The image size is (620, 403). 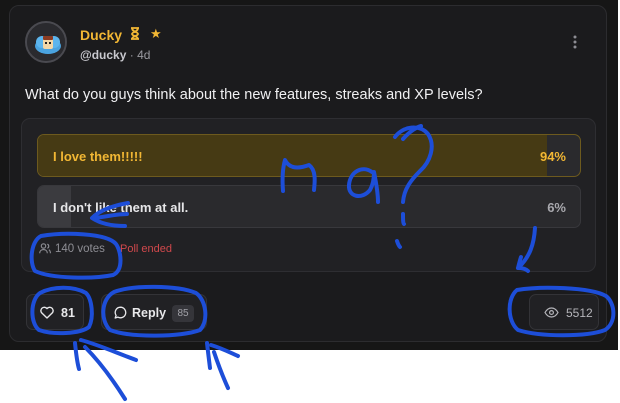 What do you see at coordinates (68, 313) in the screenshot?
I see `like-count: 81` at bounding box center [68, 313].